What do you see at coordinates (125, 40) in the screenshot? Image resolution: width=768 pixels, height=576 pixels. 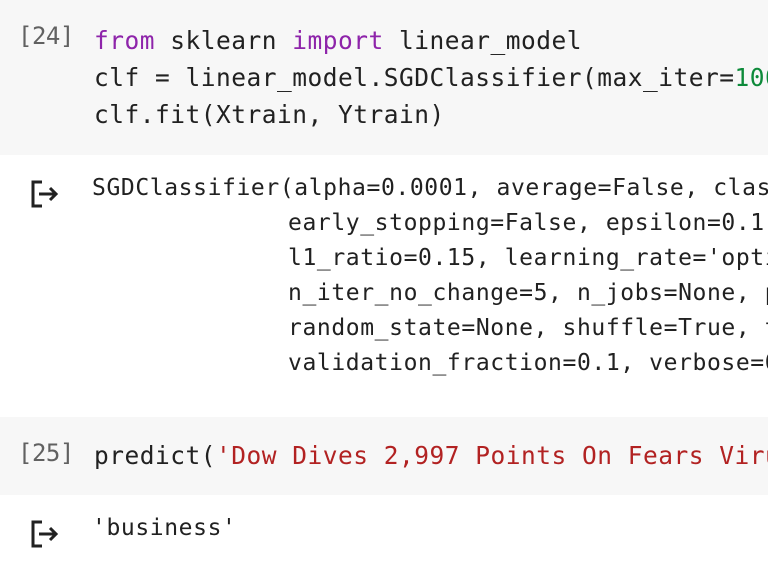 I see `keyword-from: from` at bounding box center [125, 40].